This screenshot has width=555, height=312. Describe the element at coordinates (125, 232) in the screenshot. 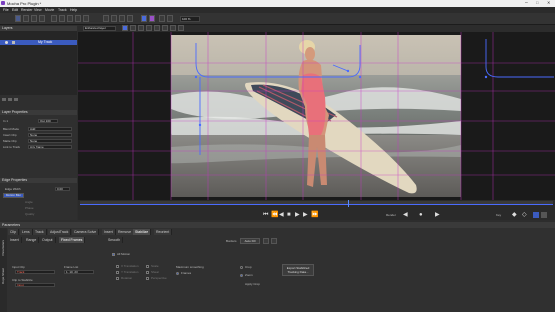

I see `tab-remove: Remove` at that location.